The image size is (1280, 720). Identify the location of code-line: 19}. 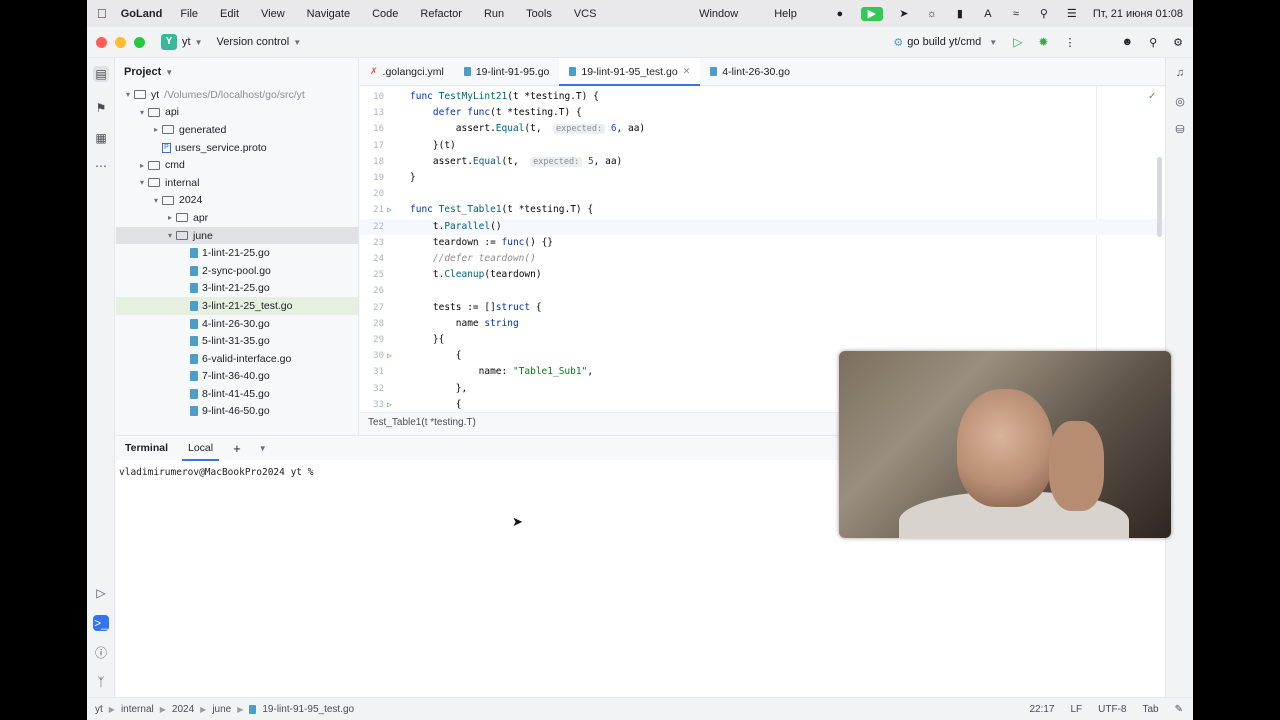
(764, 178).